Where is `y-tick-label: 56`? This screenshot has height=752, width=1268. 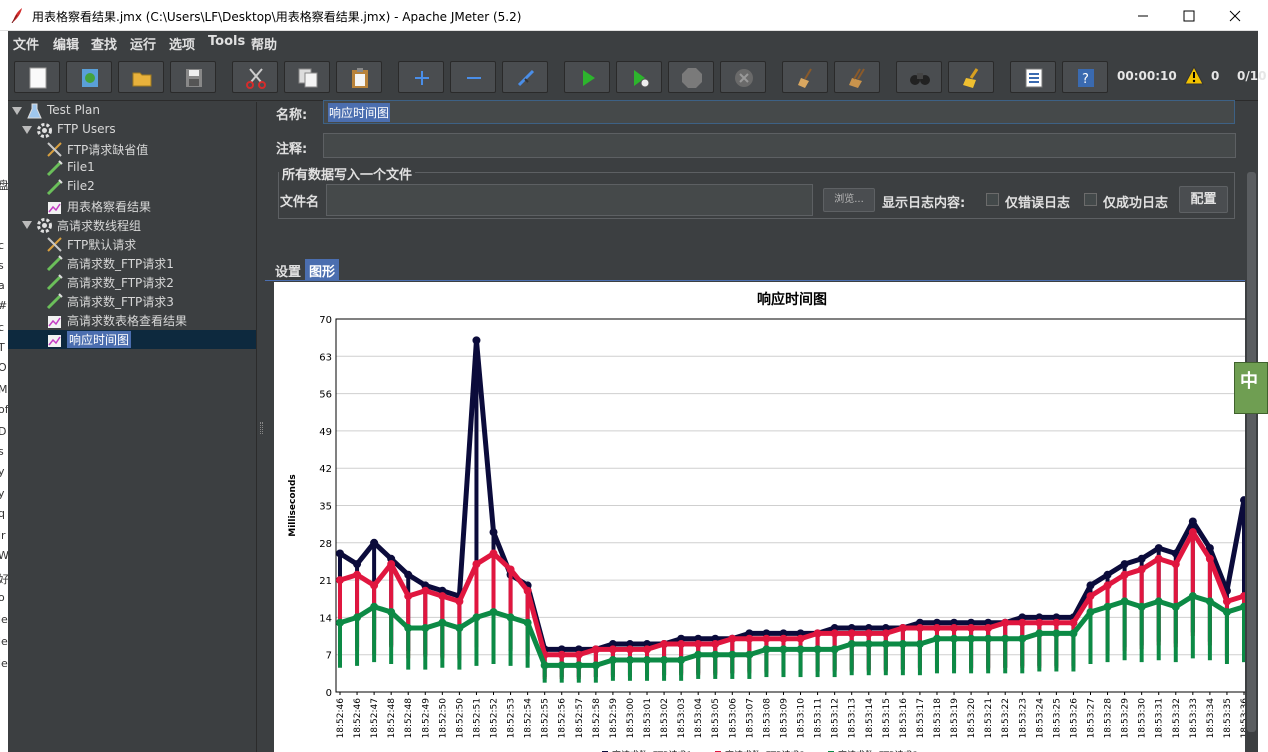
y-tick-label: 56 is located at coordinates (325, 395).